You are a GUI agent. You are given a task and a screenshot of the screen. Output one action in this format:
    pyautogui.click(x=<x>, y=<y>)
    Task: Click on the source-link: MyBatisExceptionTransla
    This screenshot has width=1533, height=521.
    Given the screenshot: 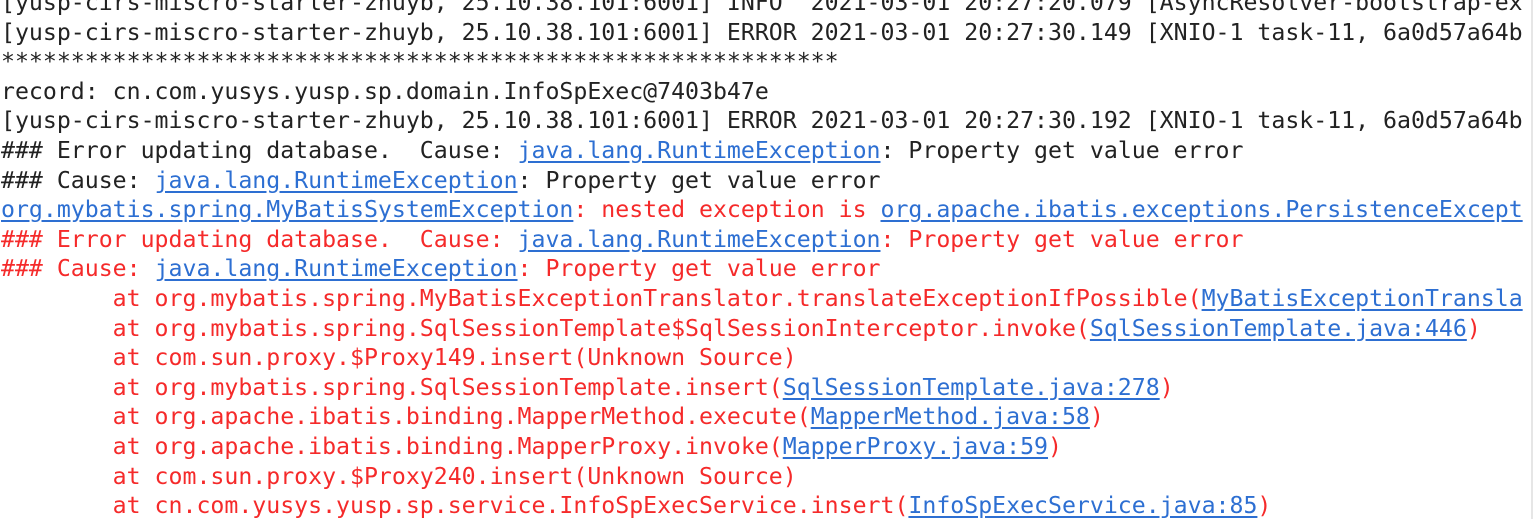 What is the action you would take?
    pyautogui.click(x=1362, y=298)
    